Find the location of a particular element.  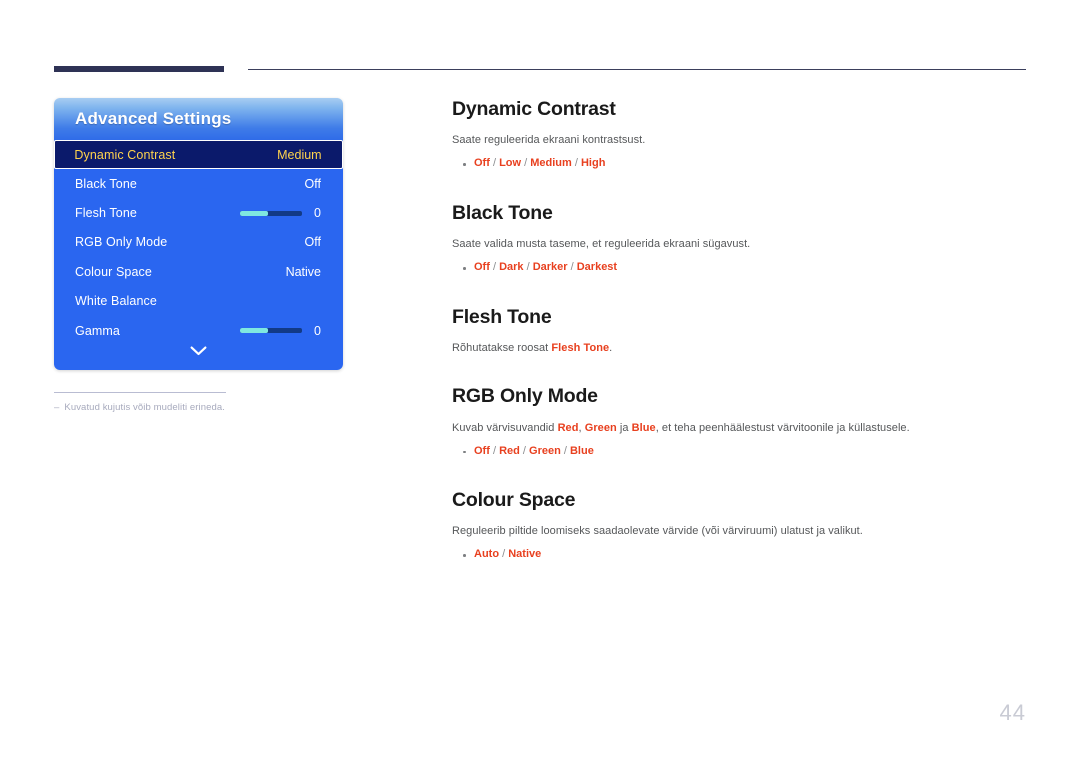

section-heading: Colour Space is located at coordinates (514, 500).